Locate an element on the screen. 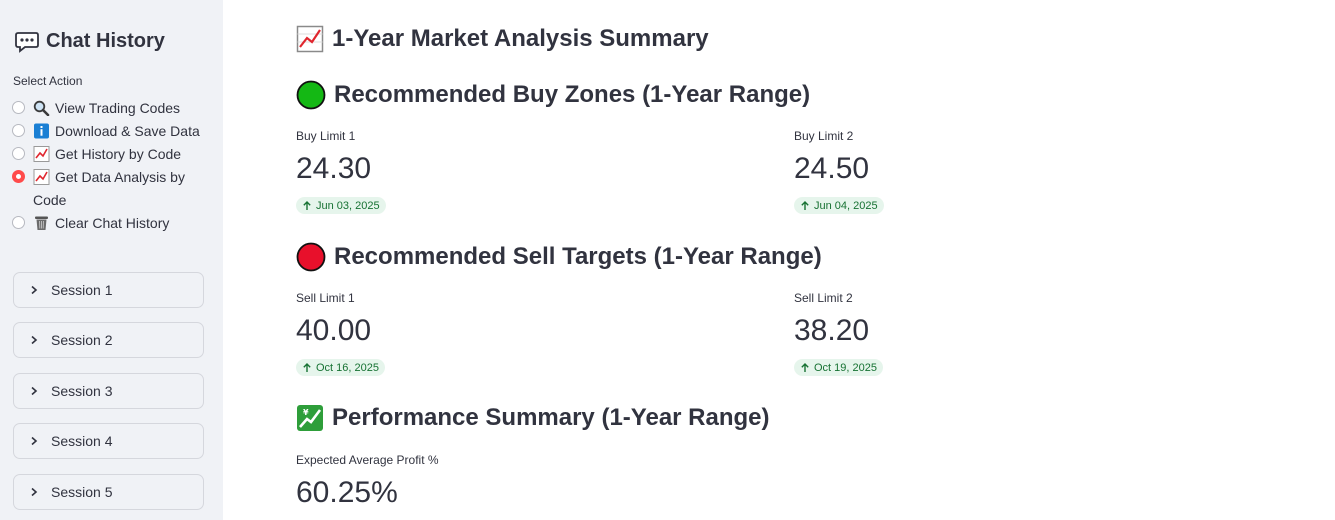  metric-value: 24.30 is located at coordinates (334, 168).